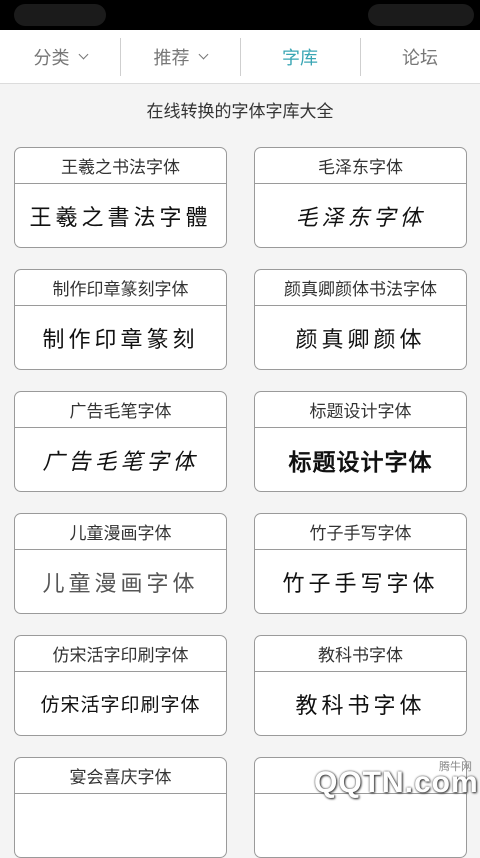 The width and height of the screenshot is (480, 858). I want to click on font-card-title: 竹子手写字体, so click(360, 532).